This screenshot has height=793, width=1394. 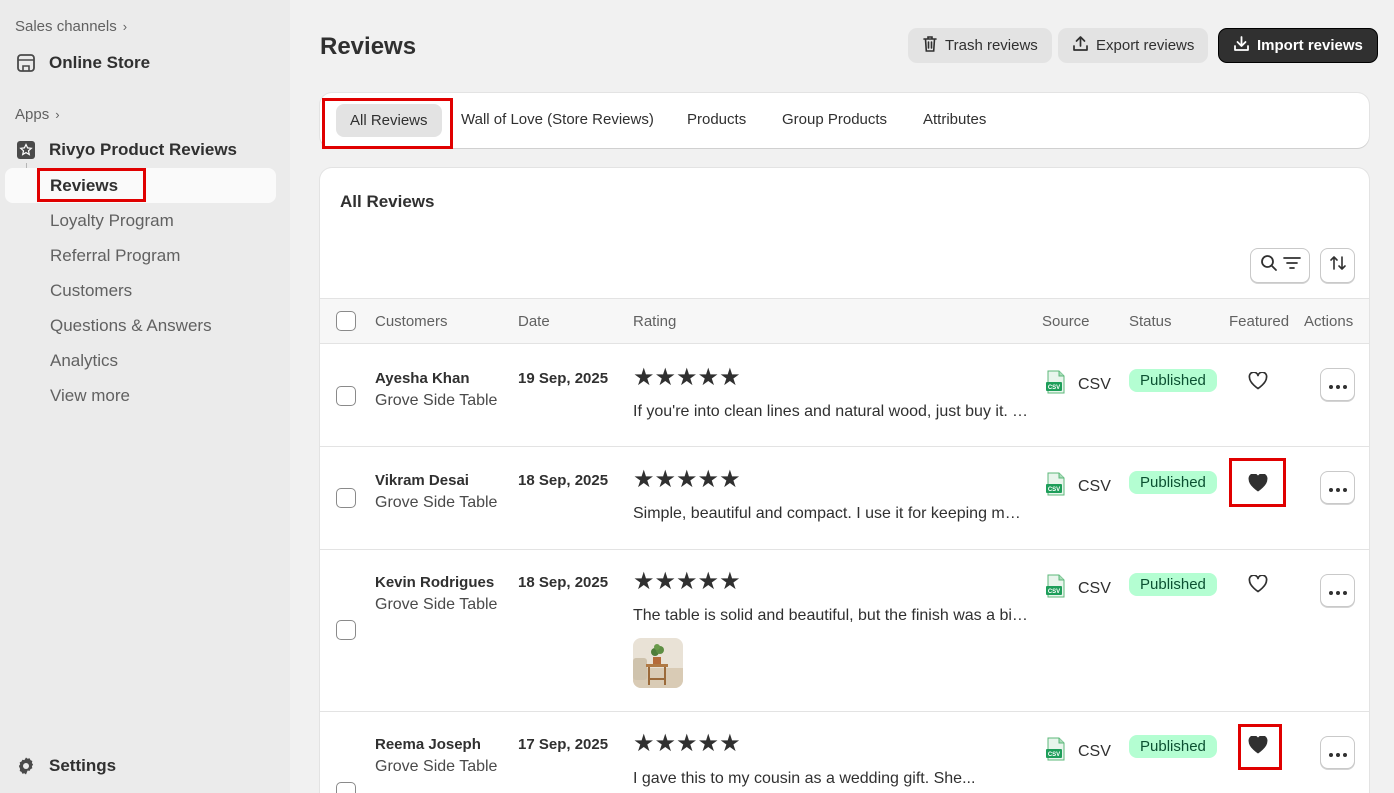 I want to click on page-title: Reviews, so click(x=368, y=46).